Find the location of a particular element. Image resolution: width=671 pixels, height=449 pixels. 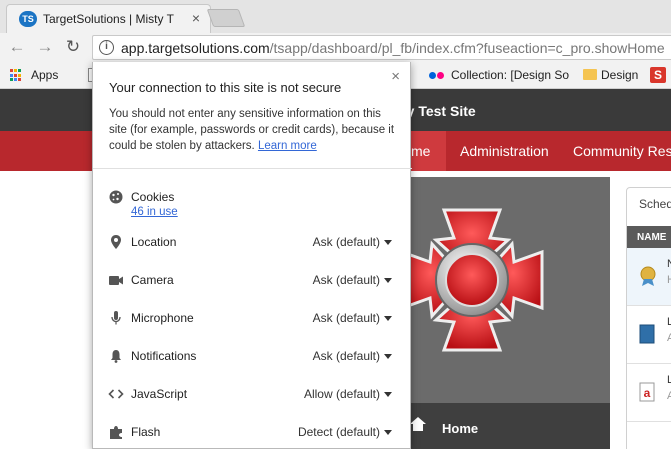

info-icon: i is located at coordinates (106, 47).